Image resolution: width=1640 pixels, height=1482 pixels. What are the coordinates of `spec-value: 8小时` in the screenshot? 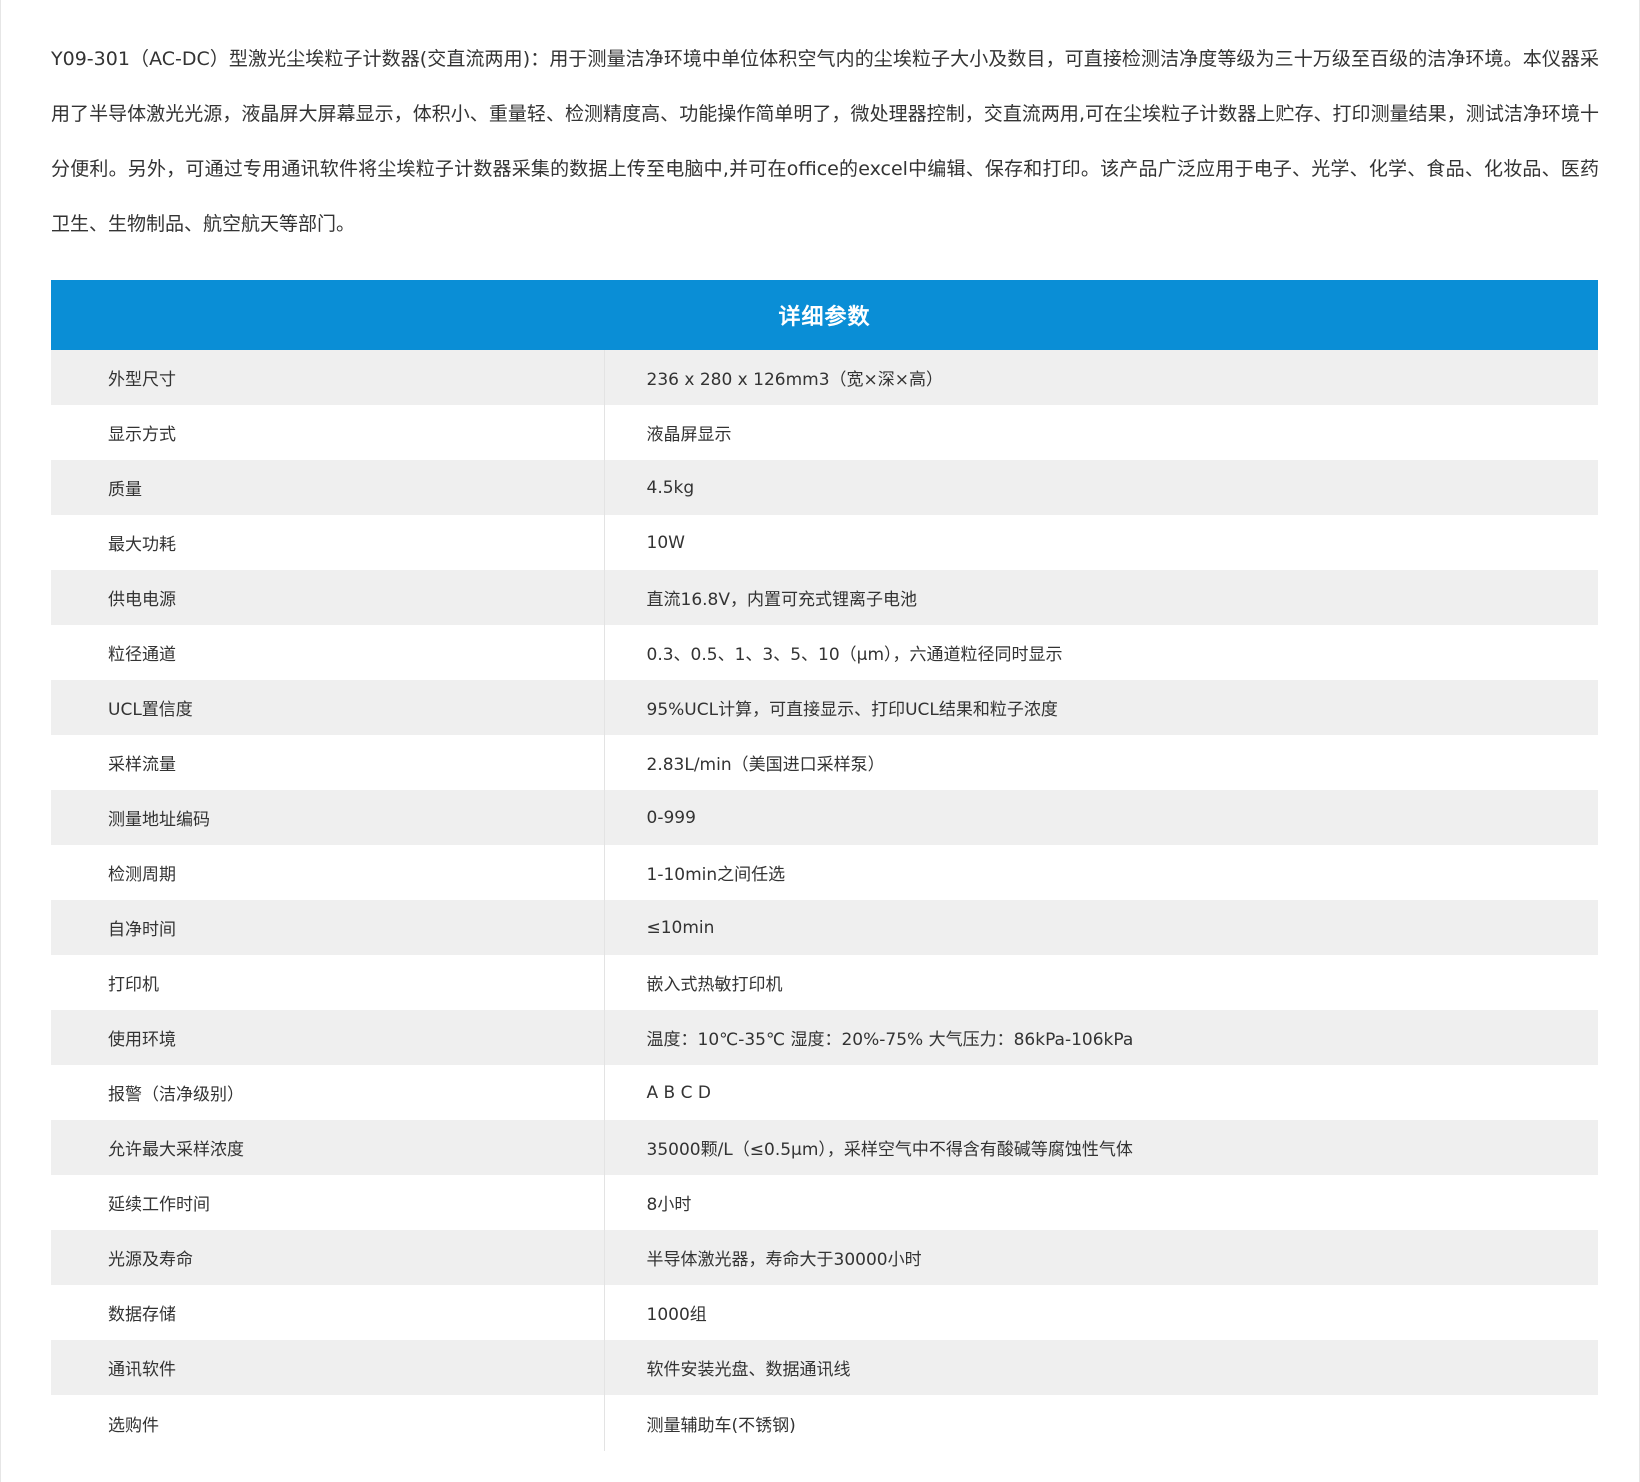 It's located at (1101, 1202).